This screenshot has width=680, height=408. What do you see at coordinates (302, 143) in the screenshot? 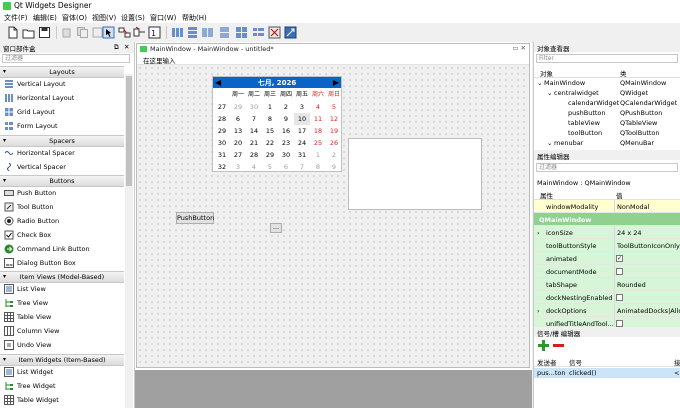
I see `calendar-day: 24` at bounding box center [302, 143].